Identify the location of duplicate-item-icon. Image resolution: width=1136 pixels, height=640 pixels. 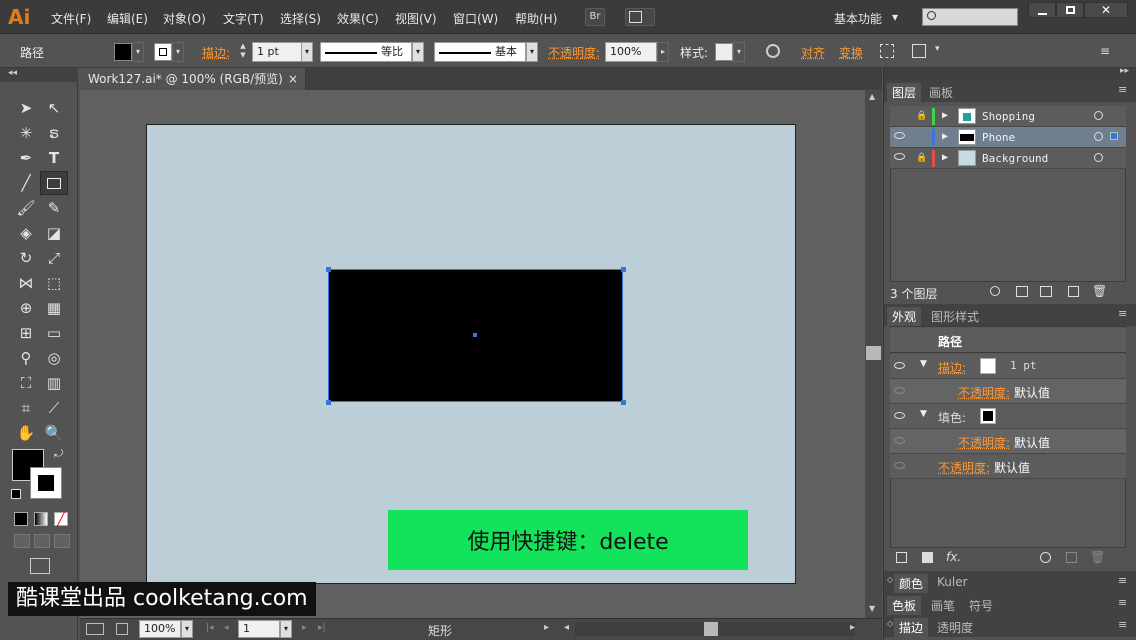
(1071, 557).